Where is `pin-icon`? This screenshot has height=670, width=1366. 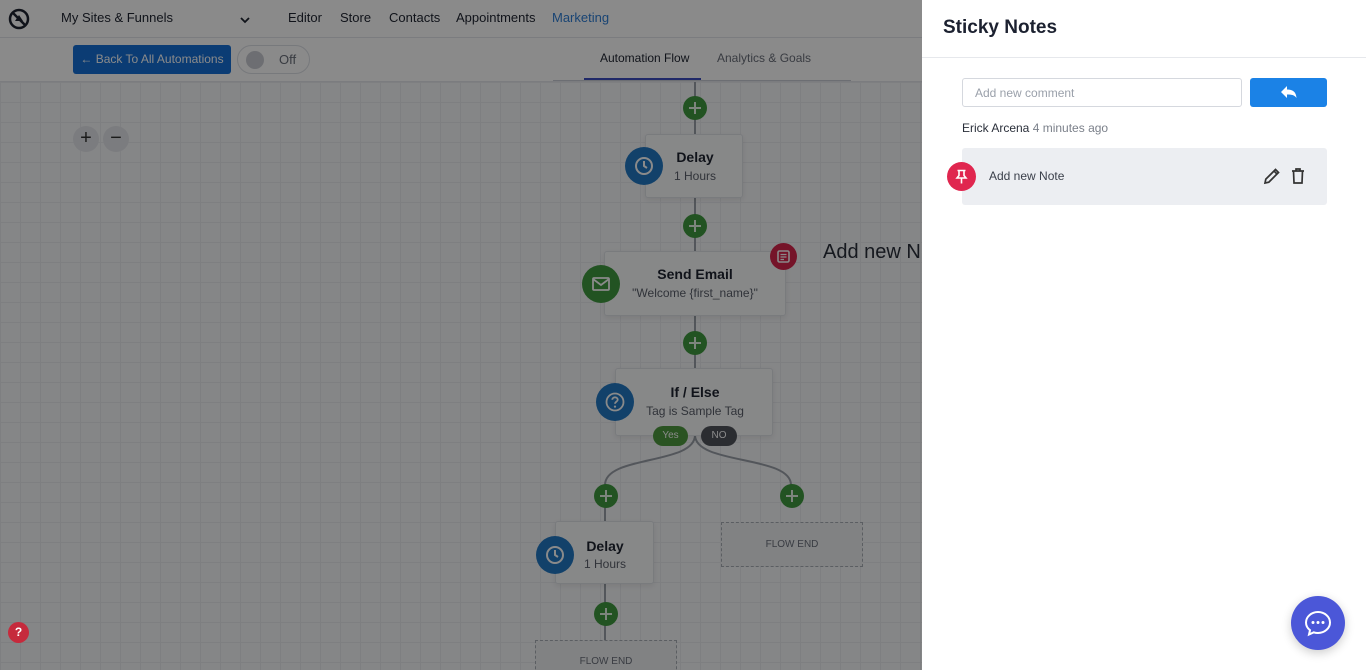
pin-icon is located at coordinates (961, 176).